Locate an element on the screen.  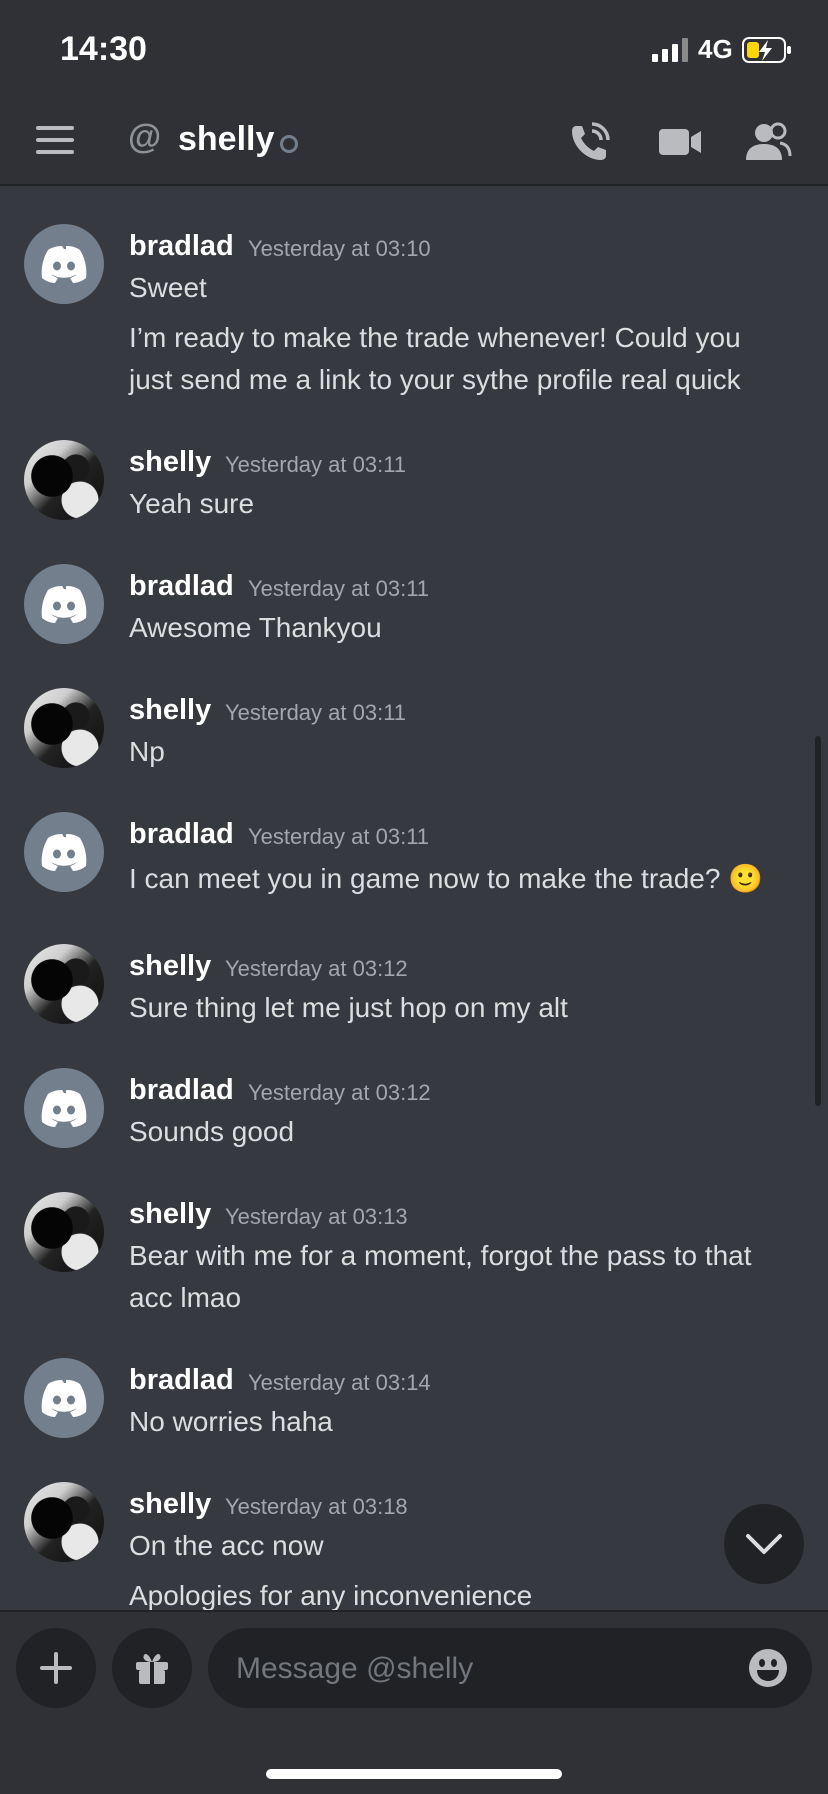
message-input-placeholder: Message @shelly is located at coordinates (355, 1668).